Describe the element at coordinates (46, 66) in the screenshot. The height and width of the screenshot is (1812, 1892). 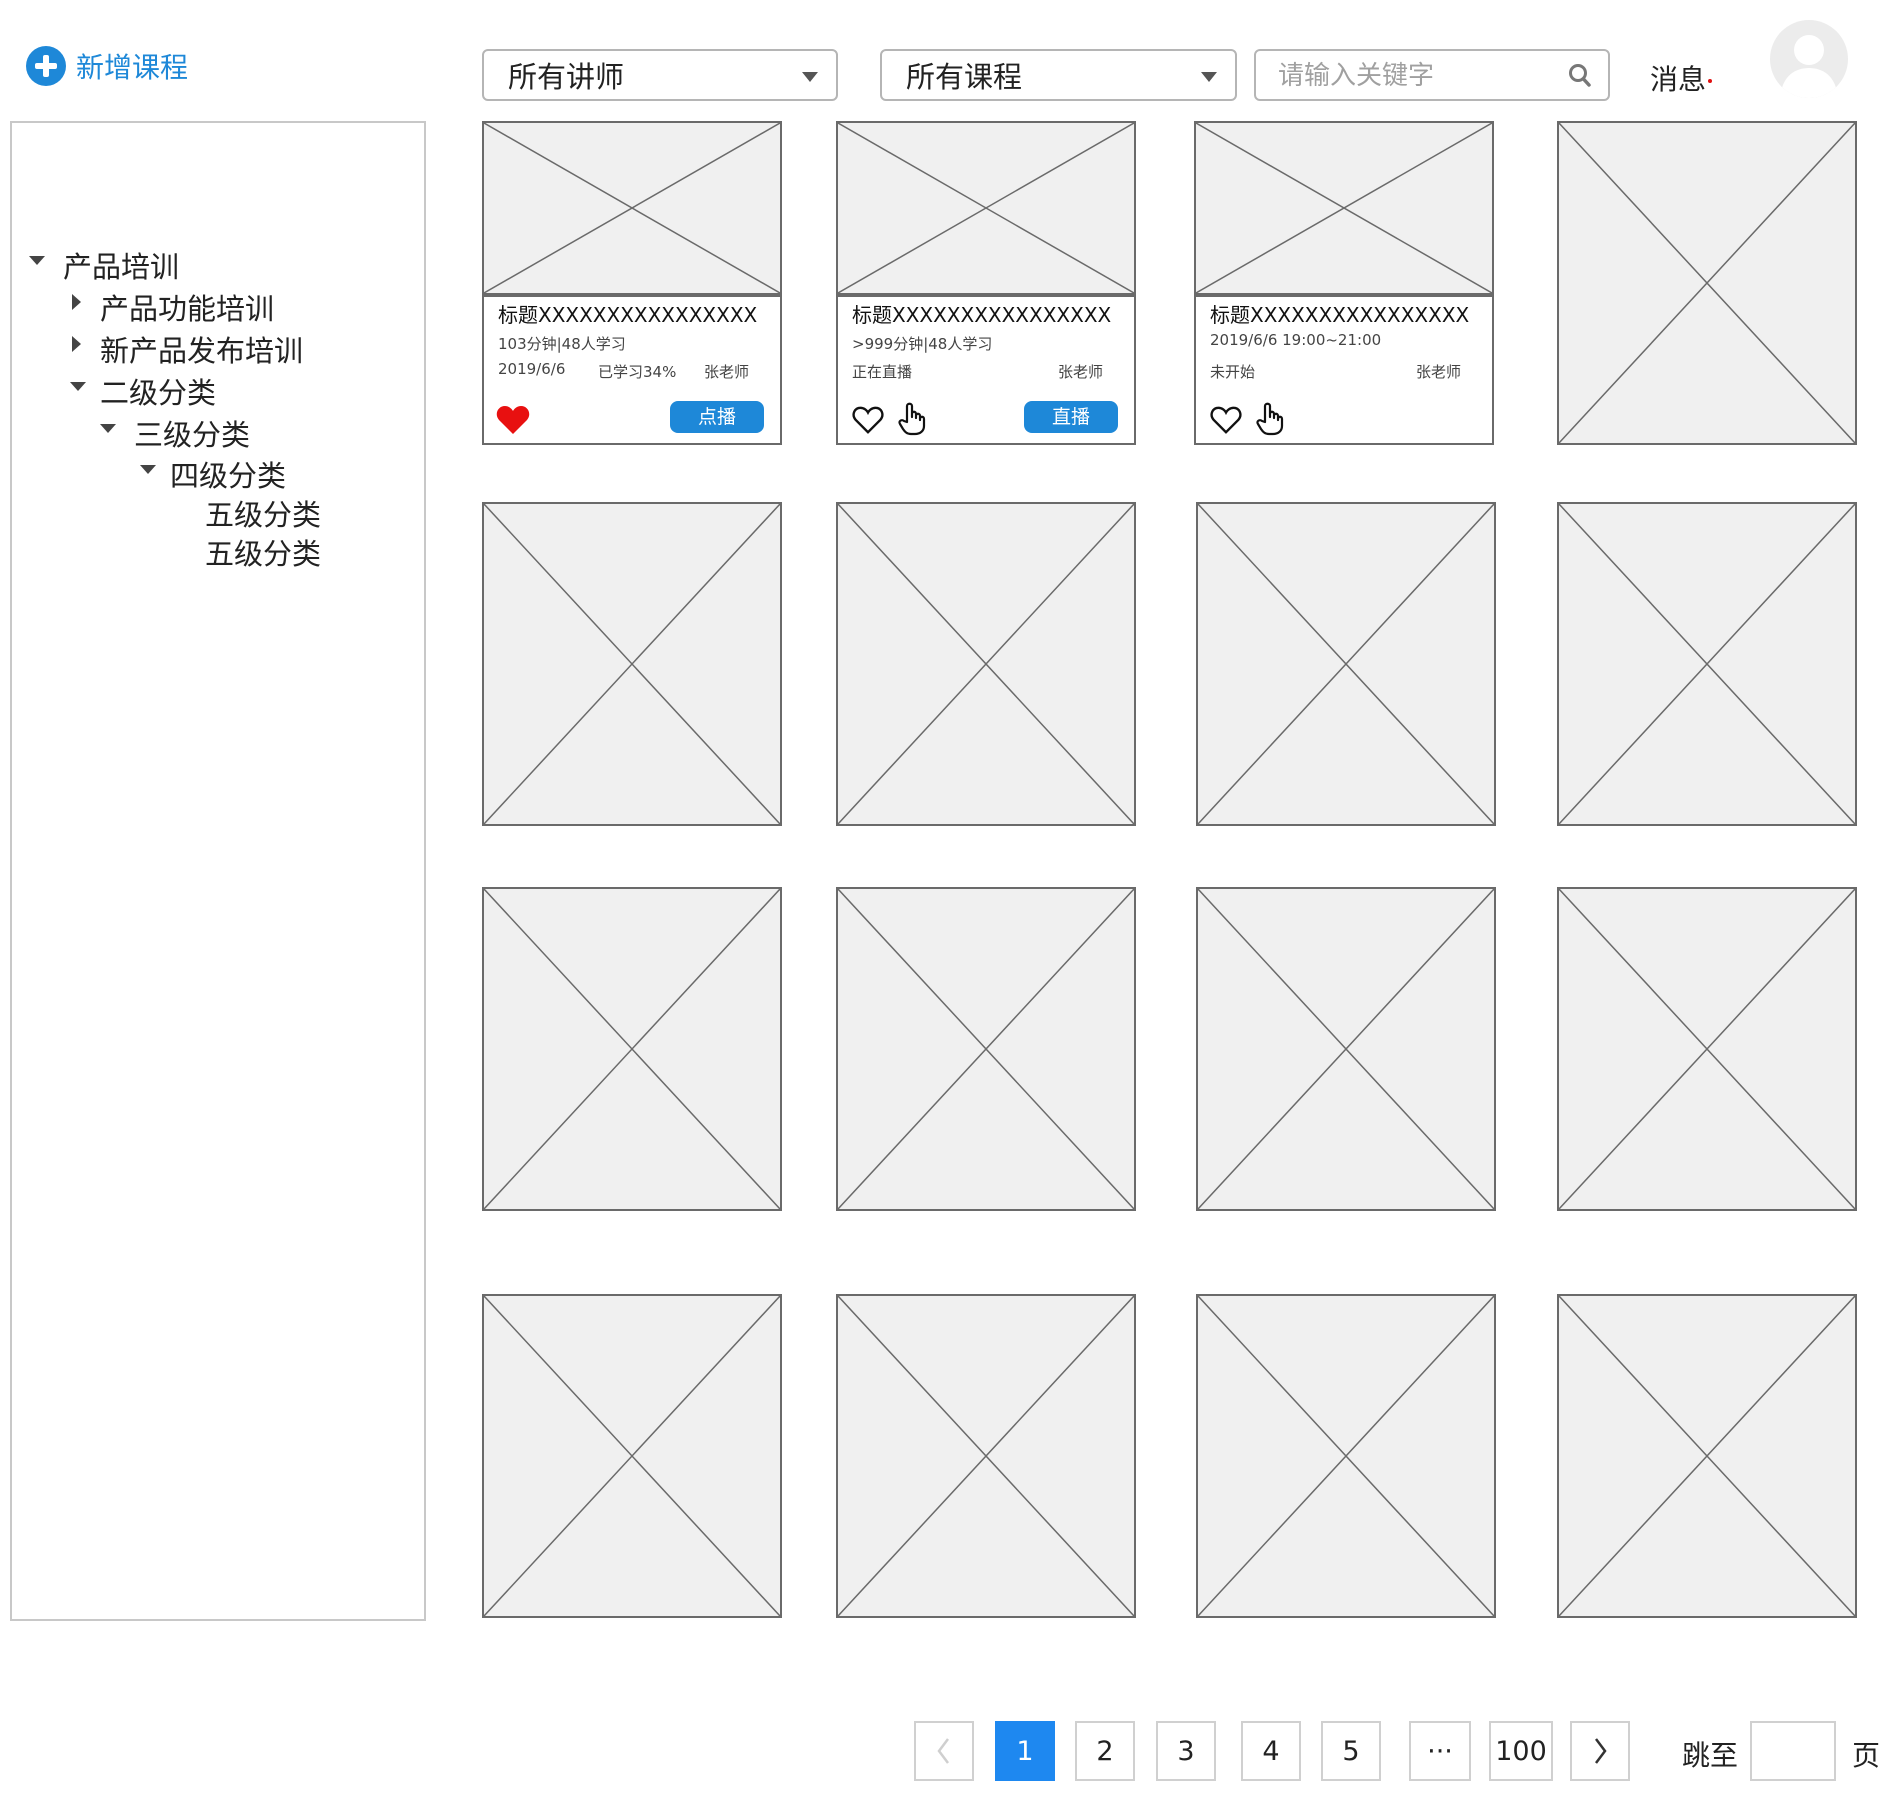
I see `plus-circle-icon` at that location.